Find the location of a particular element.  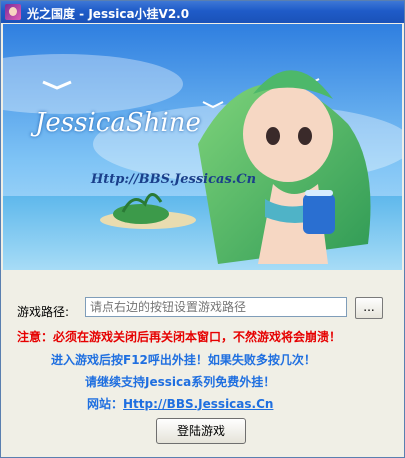

window-title: 光之国度 - Jessica小挂V2.0 is located at coordinates (108, 14).